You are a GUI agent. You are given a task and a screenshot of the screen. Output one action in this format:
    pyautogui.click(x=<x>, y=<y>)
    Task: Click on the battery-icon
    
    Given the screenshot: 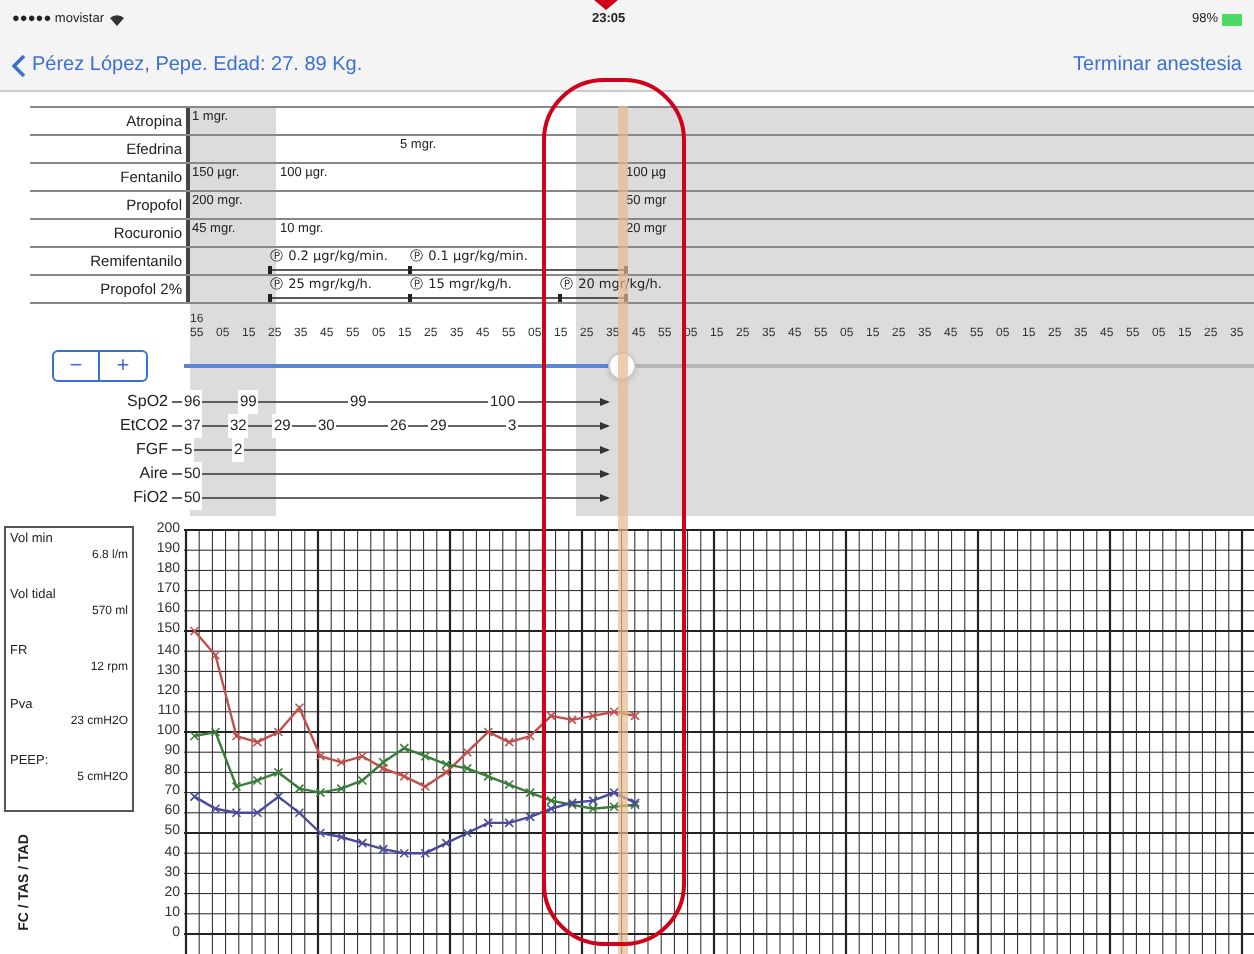 What is the action you would take?
    pyautogui.click(x=1232, y=20)
    